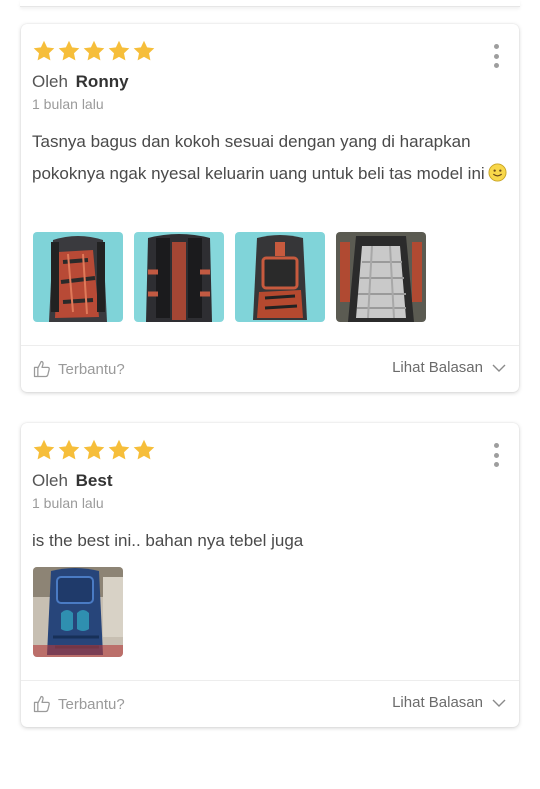  Describe the element at coordinates (497, 172) in the screenshot. I see `smiley-icon` at that location.